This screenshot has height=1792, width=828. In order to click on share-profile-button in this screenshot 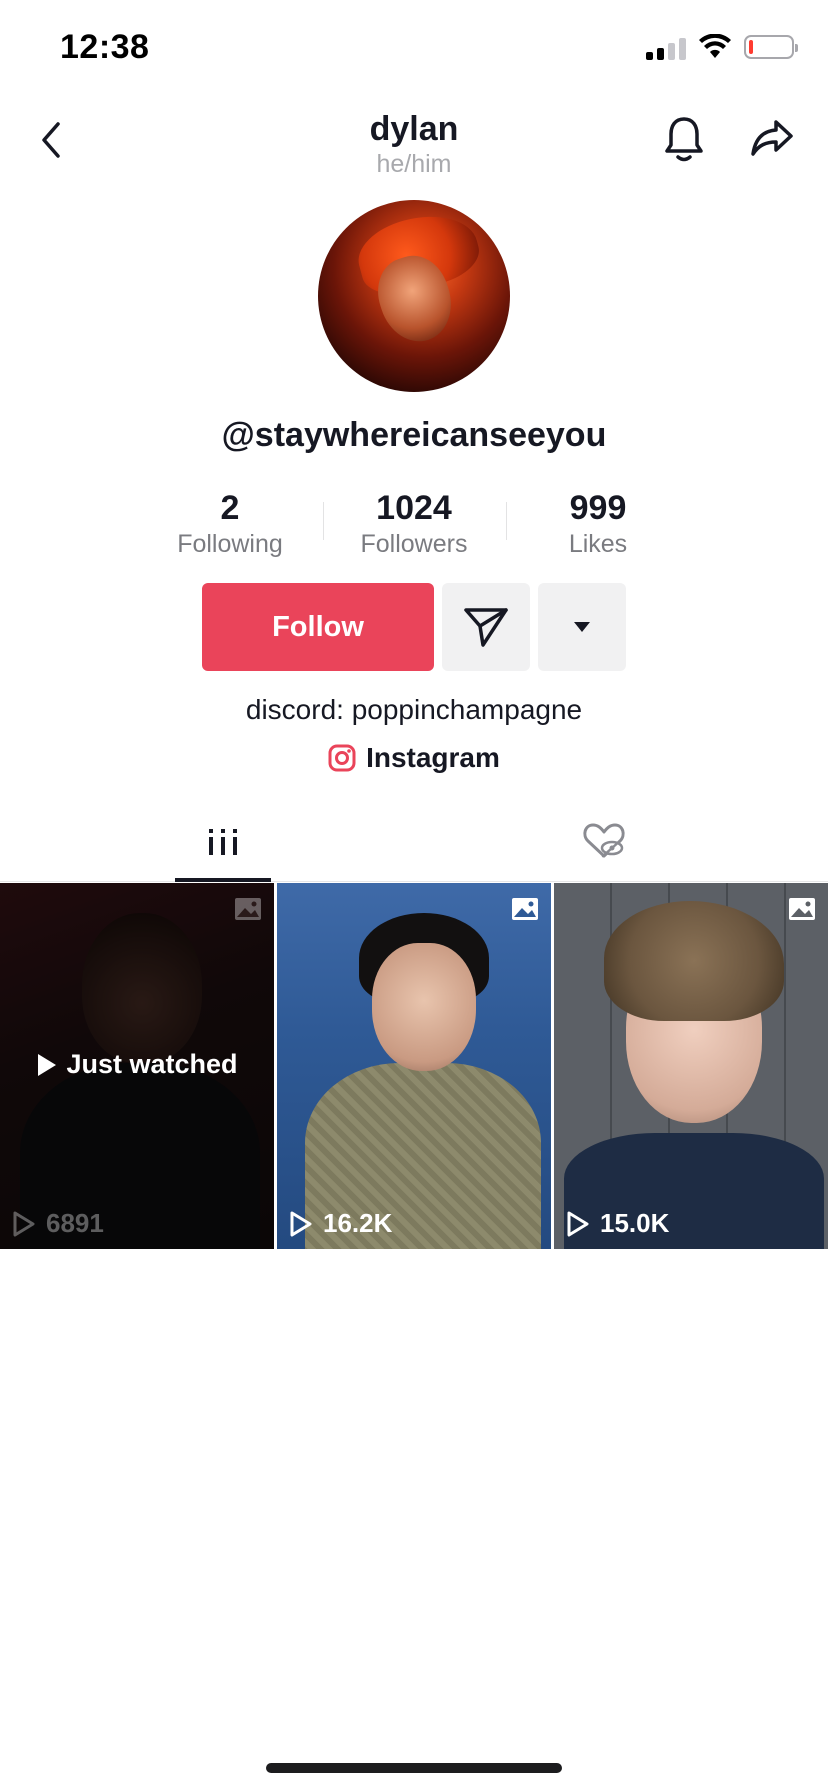, I will do `click(772, 138)`.